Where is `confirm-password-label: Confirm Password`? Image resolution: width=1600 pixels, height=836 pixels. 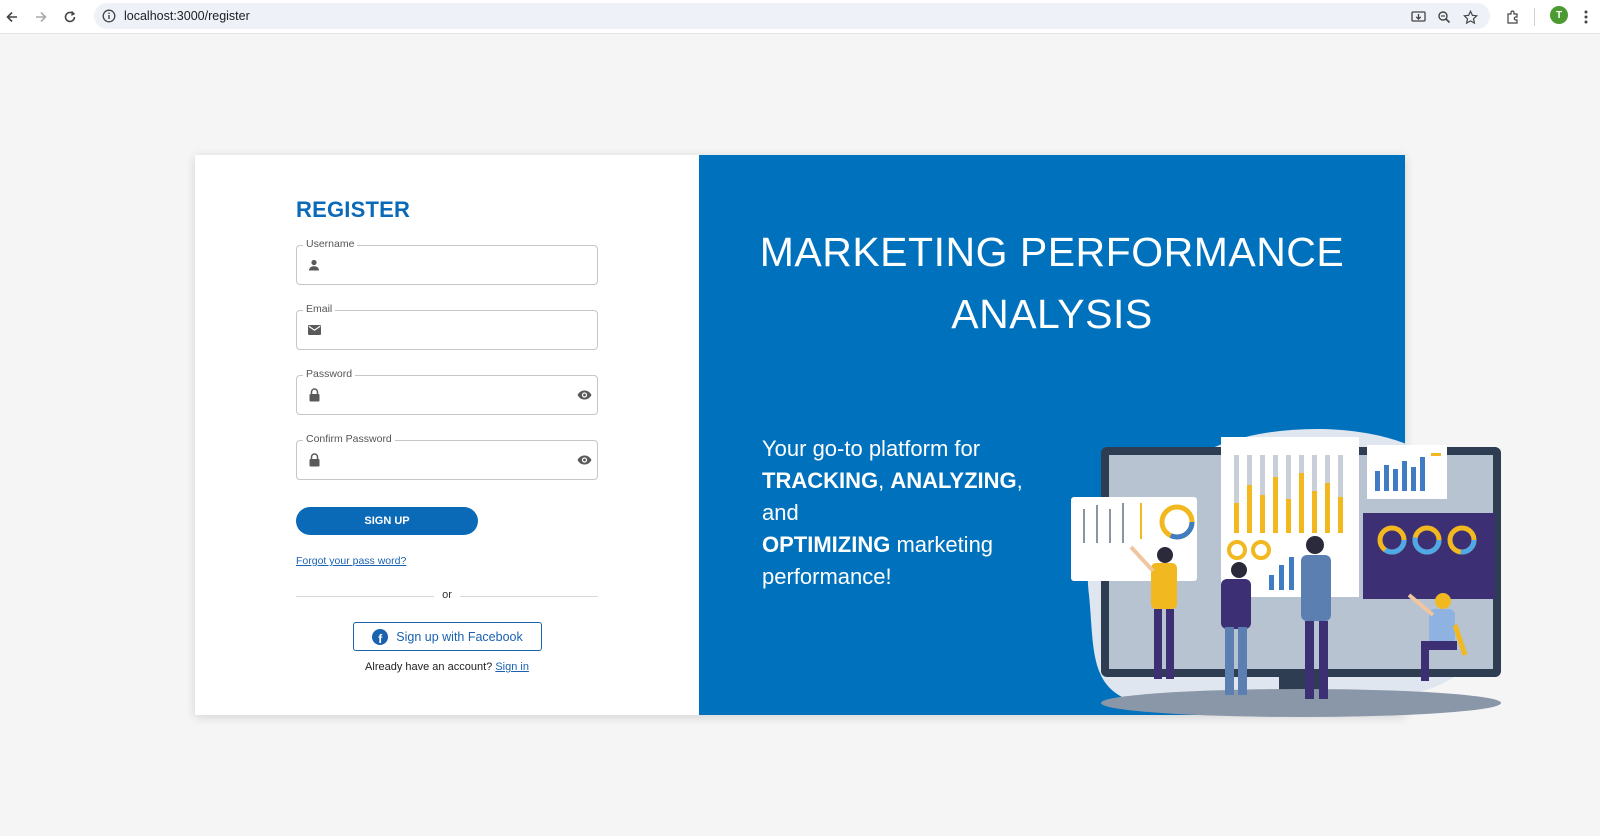
confirm-password-label: Confirm Password is located at coordinates (349, 439).